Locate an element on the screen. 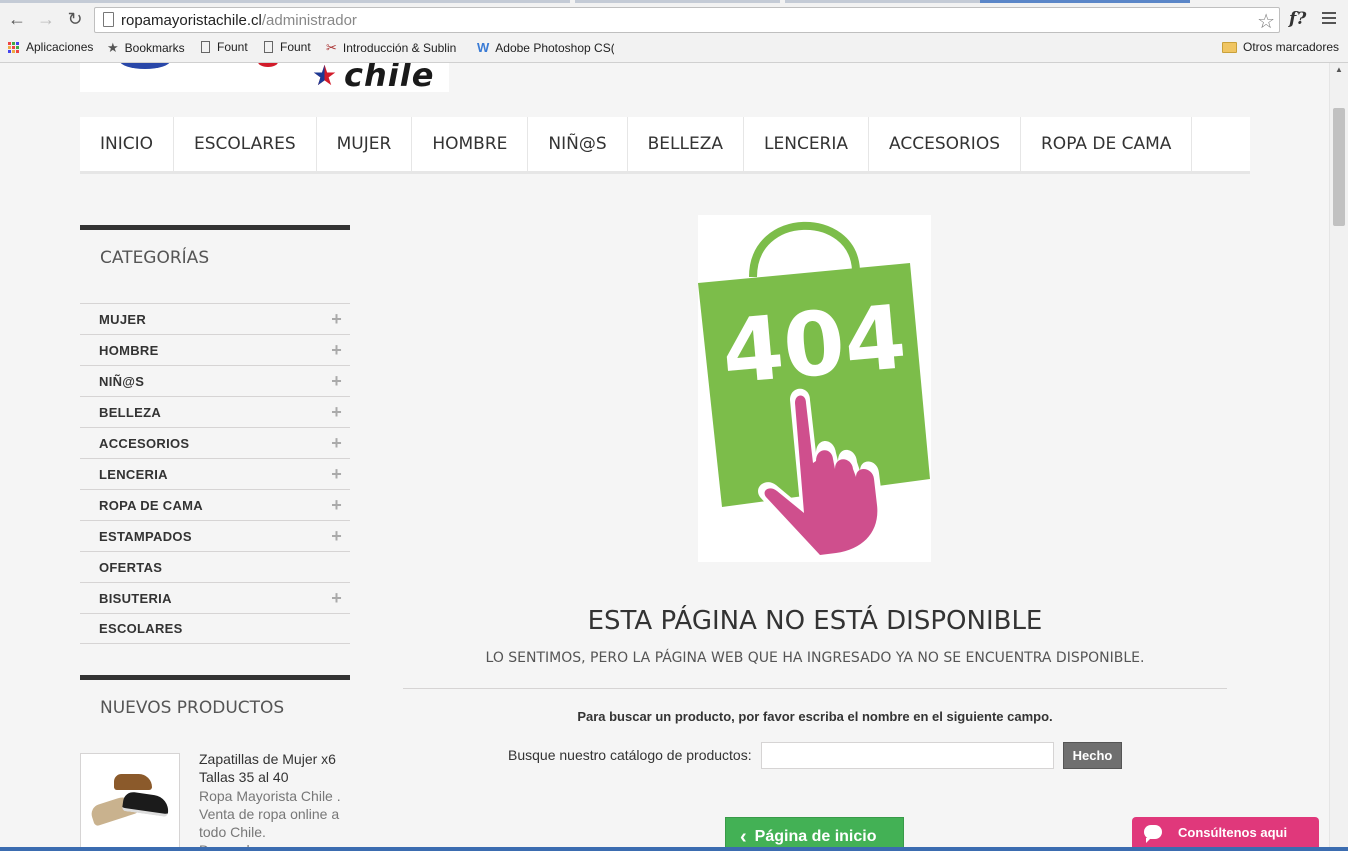 The width and height of the screenshot is (1348, 851). divider is located at coordinates (815, 688).